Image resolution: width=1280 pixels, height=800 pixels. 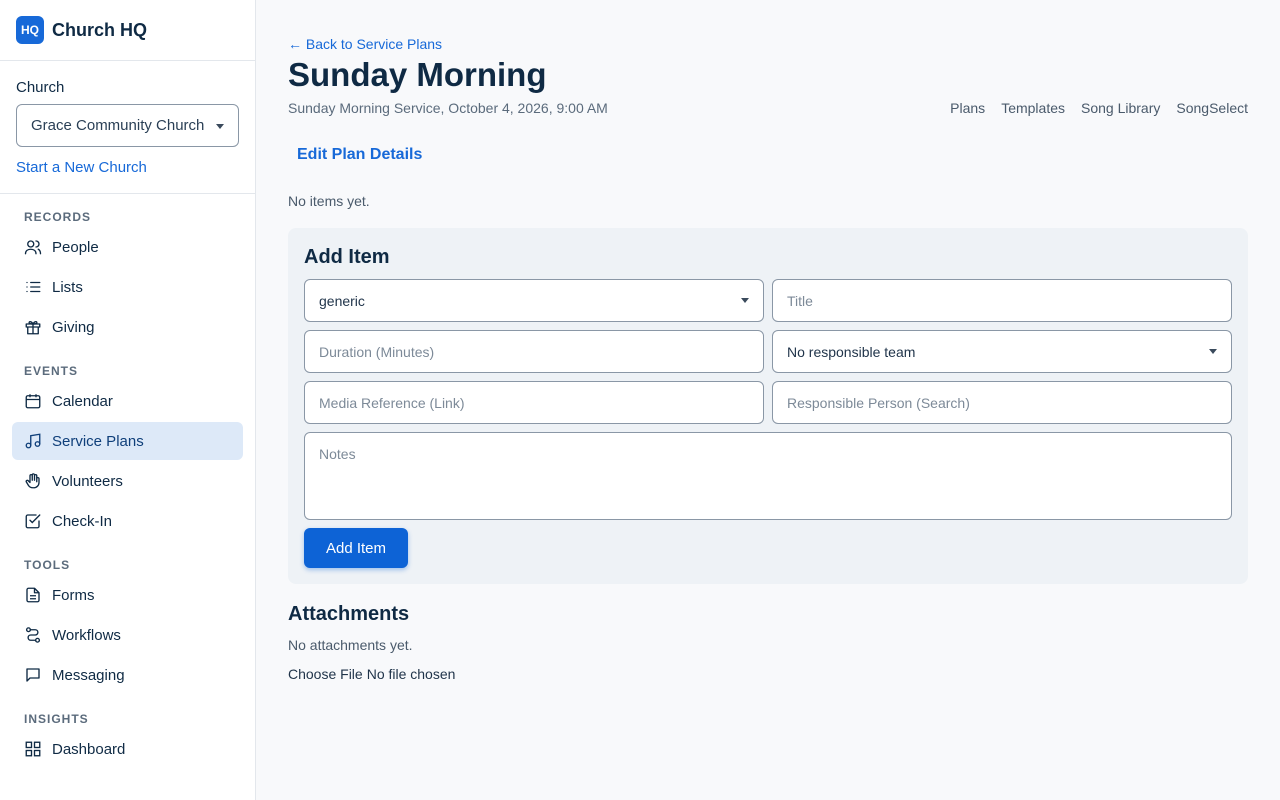 What do you see at coordinates (365, 44) in the screenshot?
I see `back-to-service-plans-link: ← Back to Service Plans` at bounding box center [365, 44].